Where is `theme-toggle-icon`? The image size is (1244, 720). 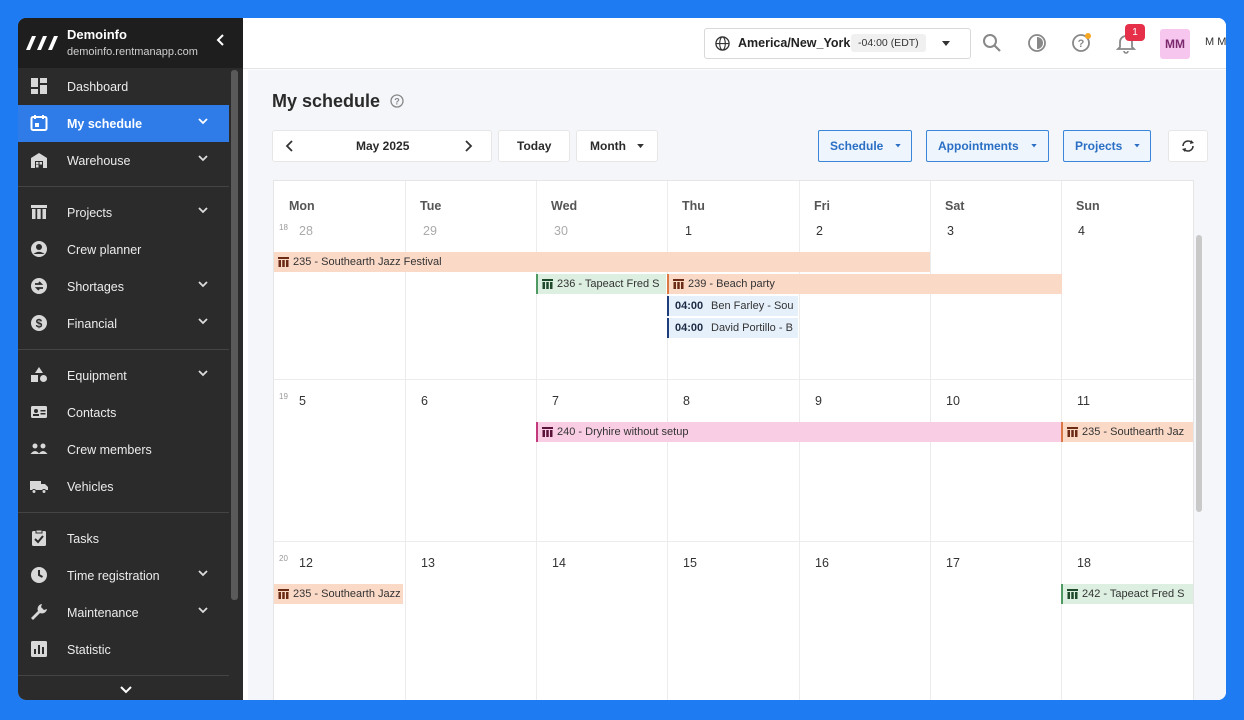 theme-toggle-icon is located at coordinates (1037, 43).